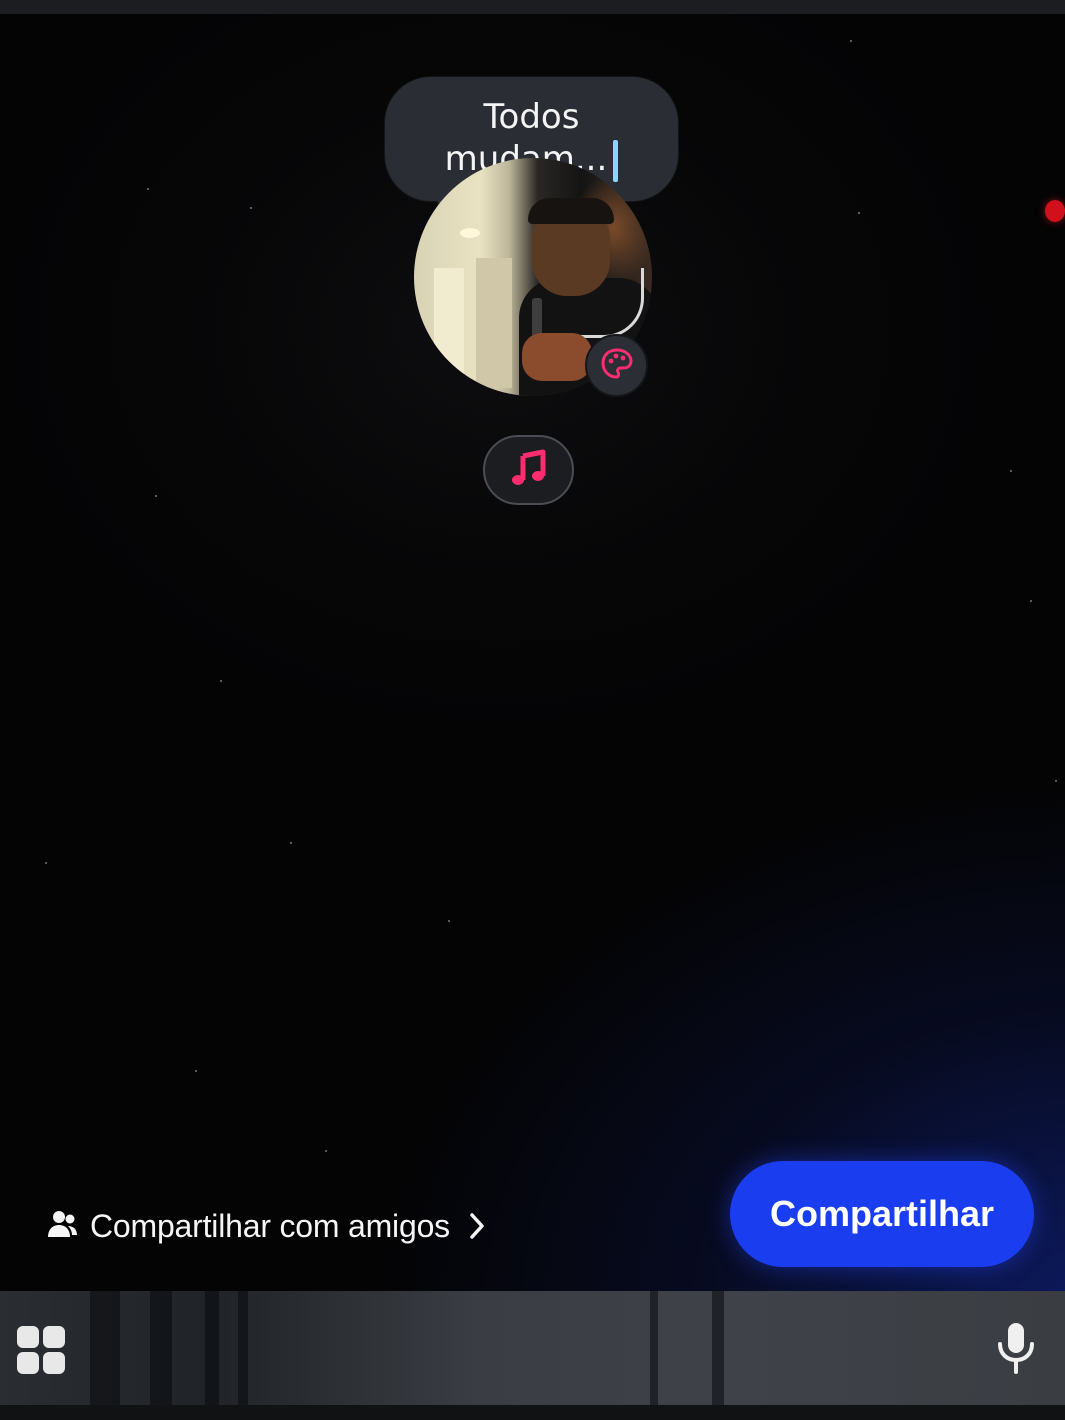 Image resolution: width=1065 pixels, height=1420 pixels. What do you see at coordinates (1055, 211) in the screenshot?
I see `recording-indicator` at bounding box center [1055, 211].